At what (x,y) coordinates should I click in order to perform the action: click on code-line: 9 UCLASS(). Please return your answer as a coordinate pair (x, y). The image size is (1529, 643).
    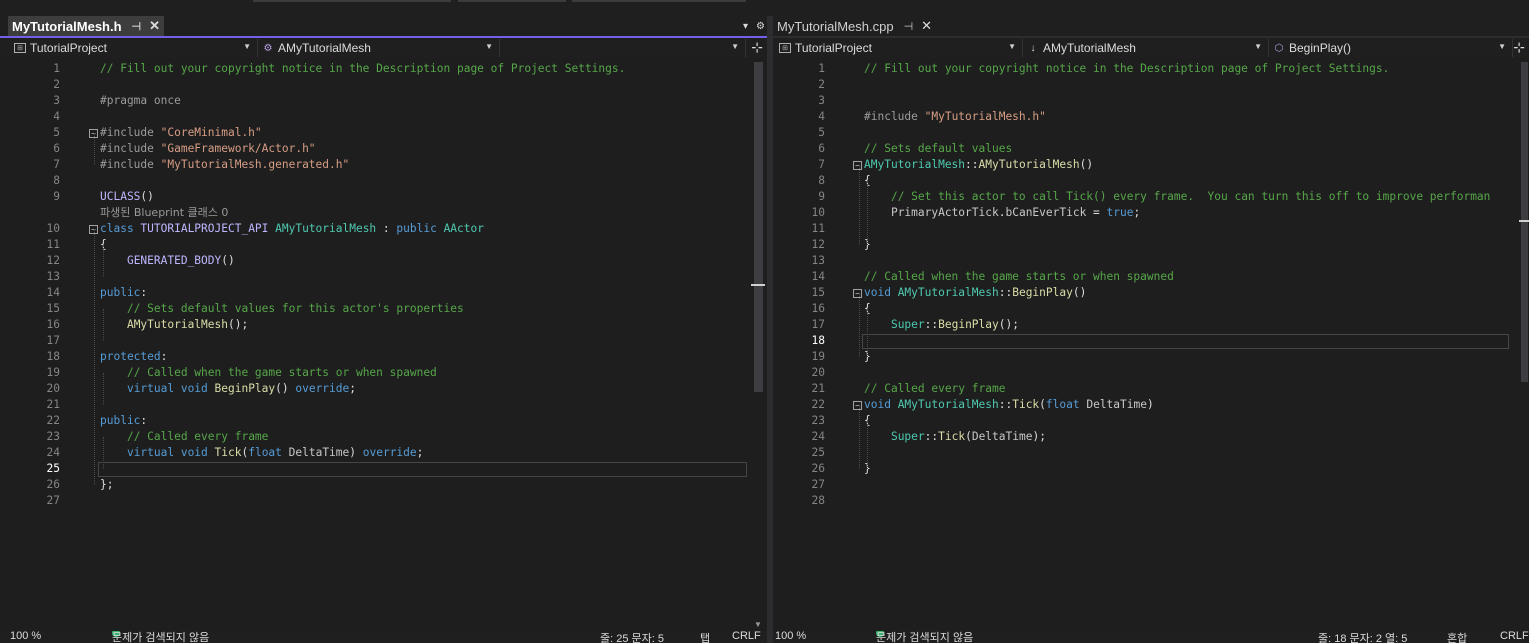
    Looking at the image, I should click on (374, 197).